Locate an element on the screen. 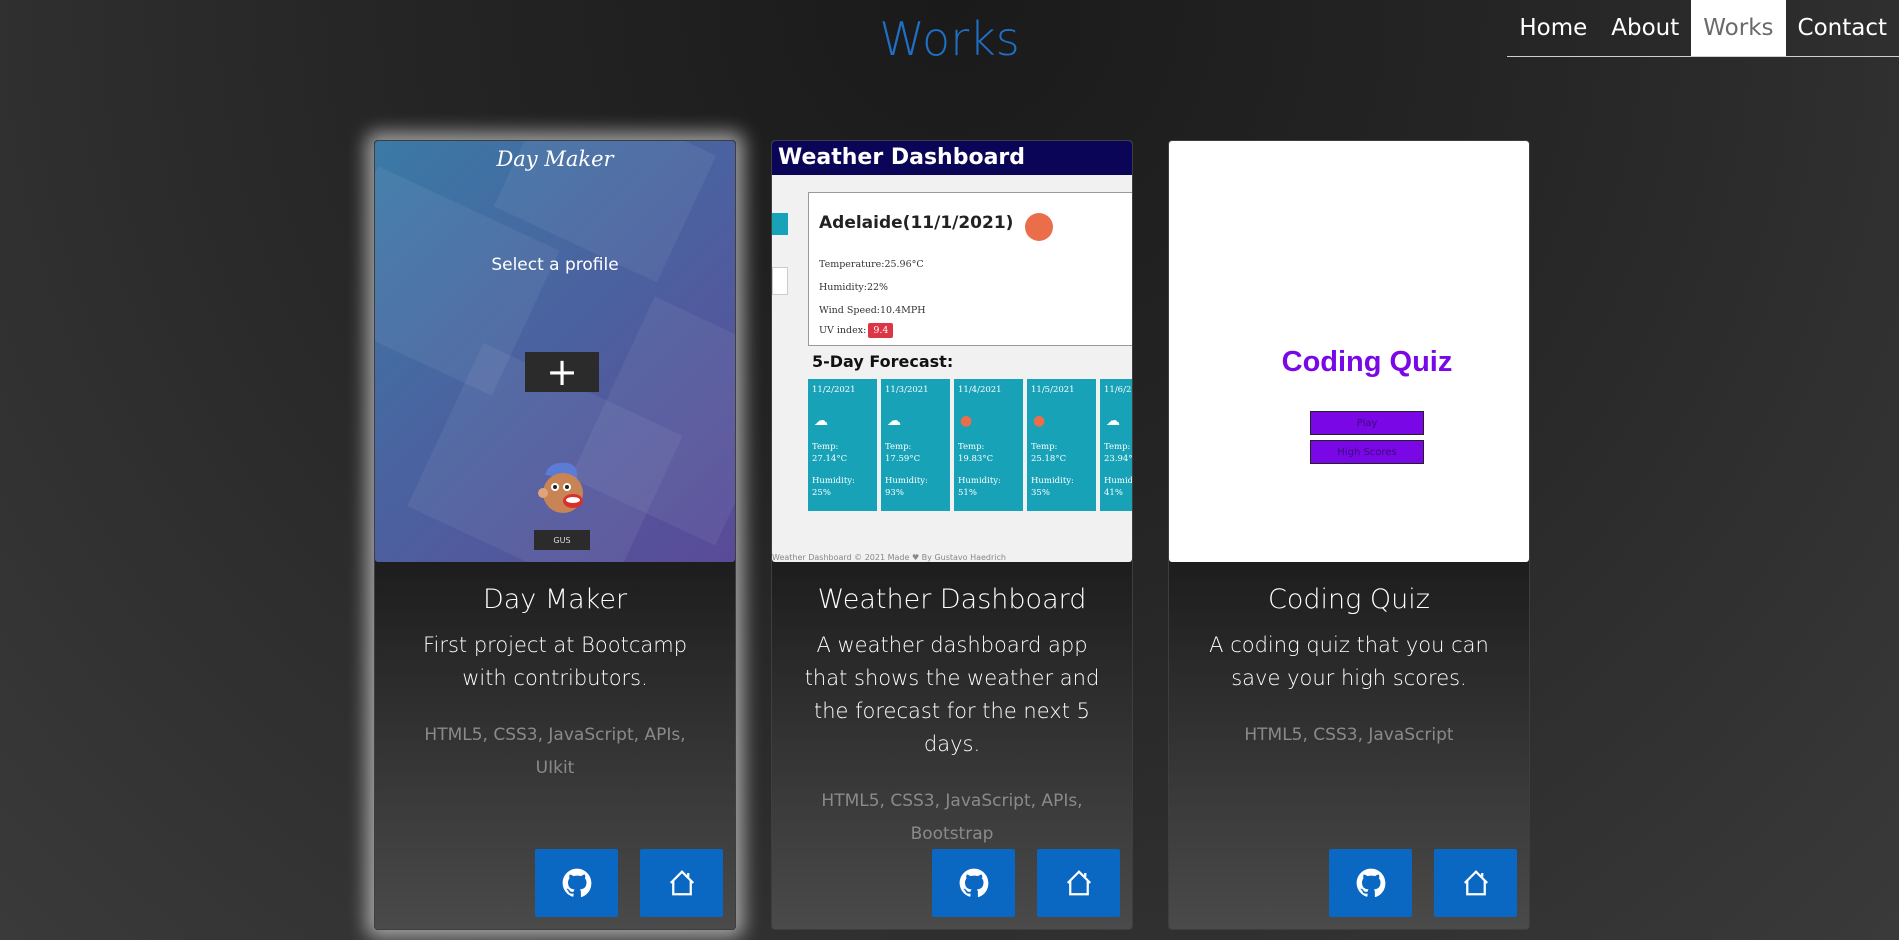  forecast-date: 11/2/2021 is located at coordinates (834, 390).